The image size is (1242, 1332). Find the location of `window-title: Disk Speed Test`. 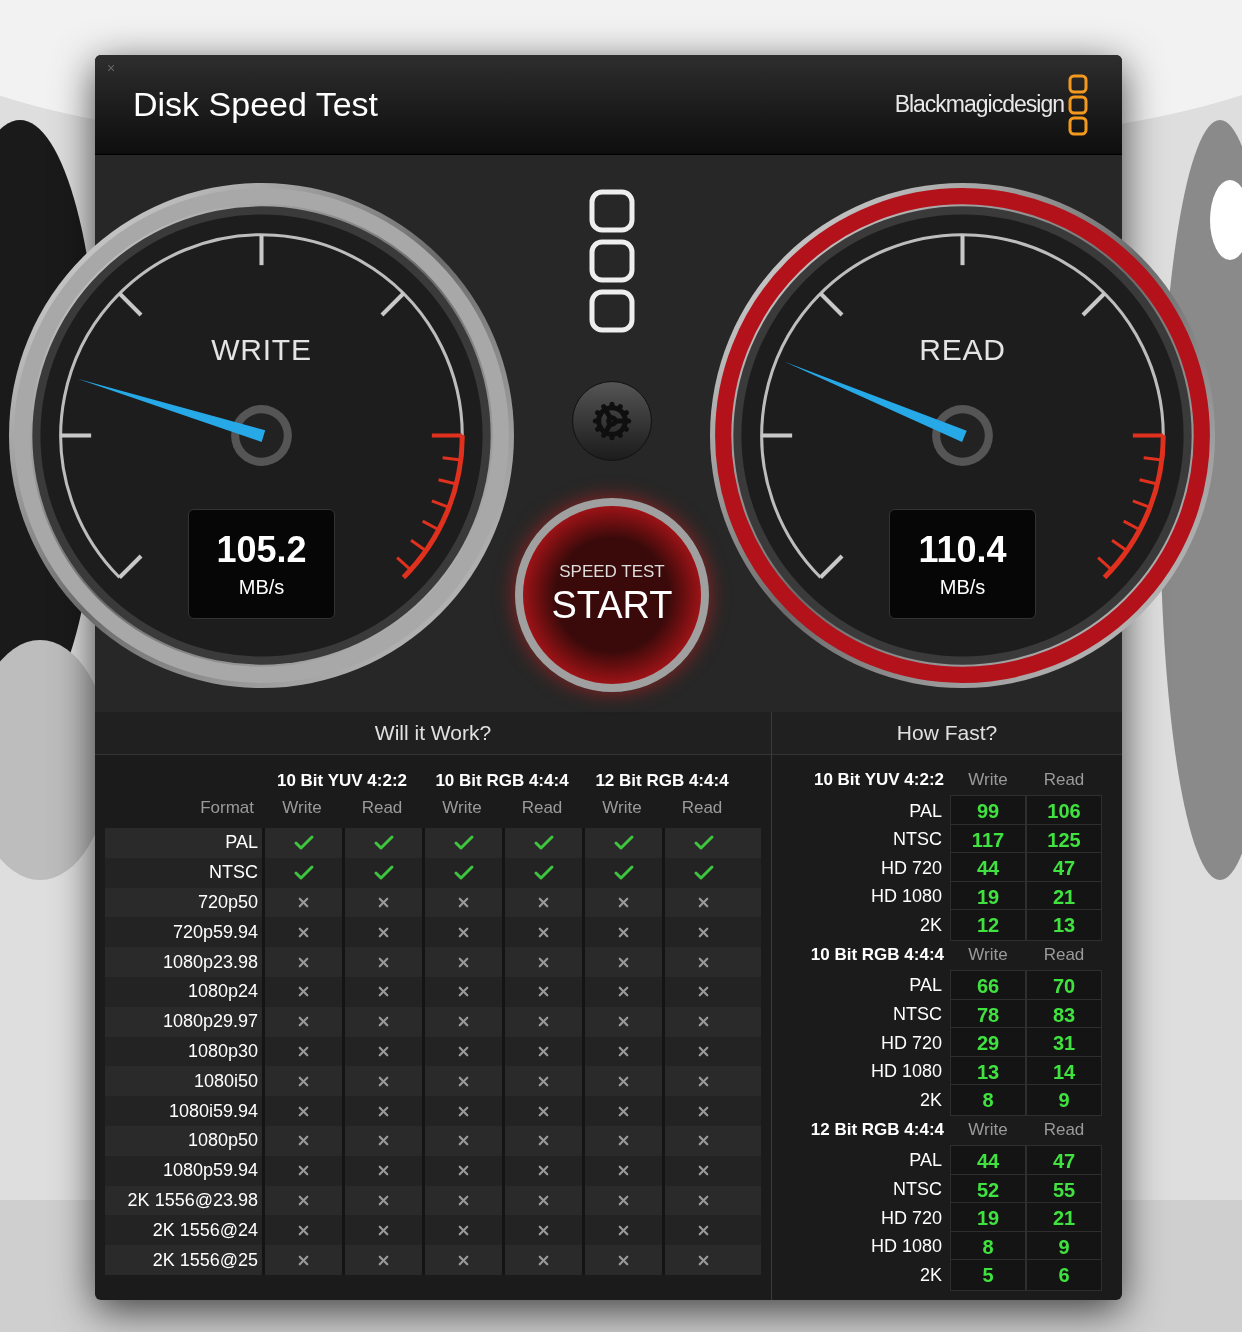

window-title: Disk Speed Test is located at coordinates (256, 104).